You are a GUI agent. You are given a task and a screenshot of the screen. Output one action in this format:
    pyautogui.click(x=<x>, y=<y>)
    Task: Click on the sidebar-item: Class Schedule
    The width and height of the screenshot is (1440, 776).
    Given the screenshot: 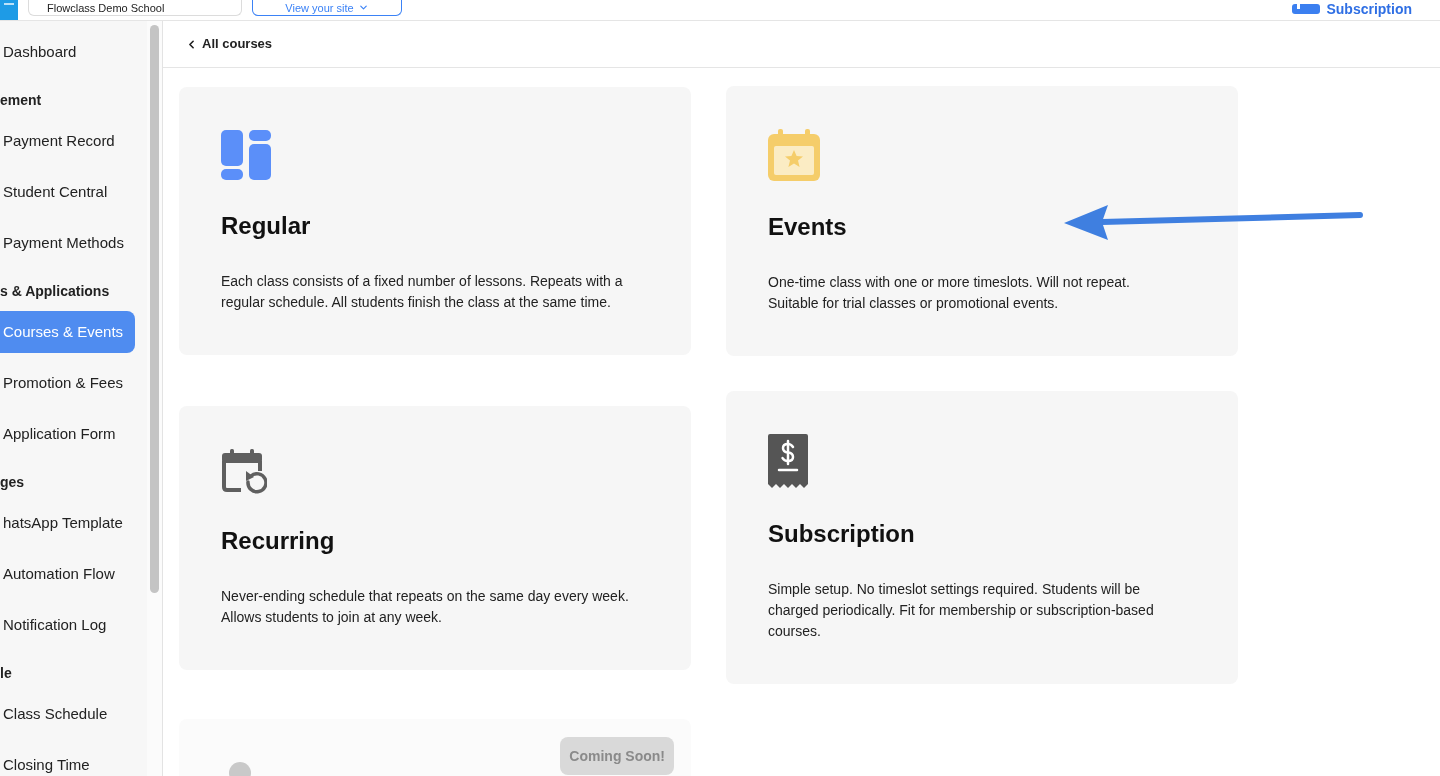 What is the action you would take?
    pyautogui.click(x=67, y=714)
    